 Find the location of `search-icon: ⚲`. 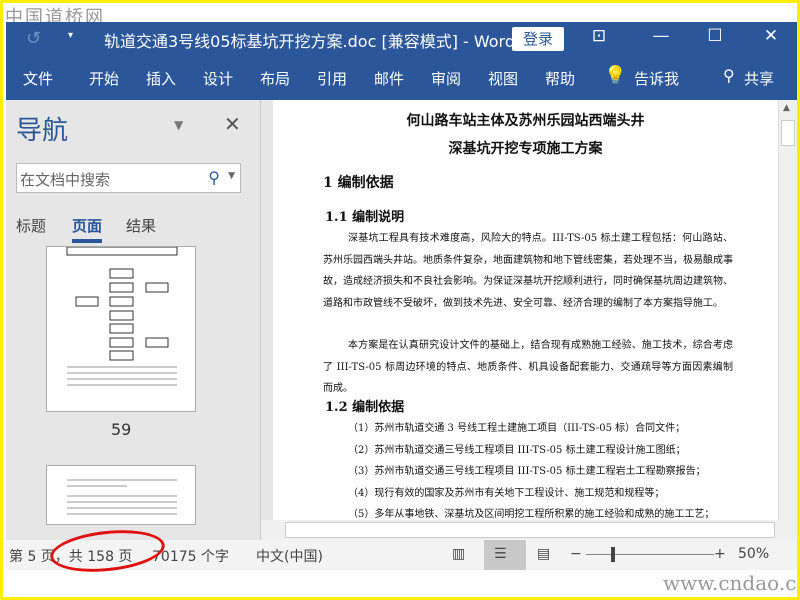

search-icon: ⚲ is located at coordinates (214, 177).